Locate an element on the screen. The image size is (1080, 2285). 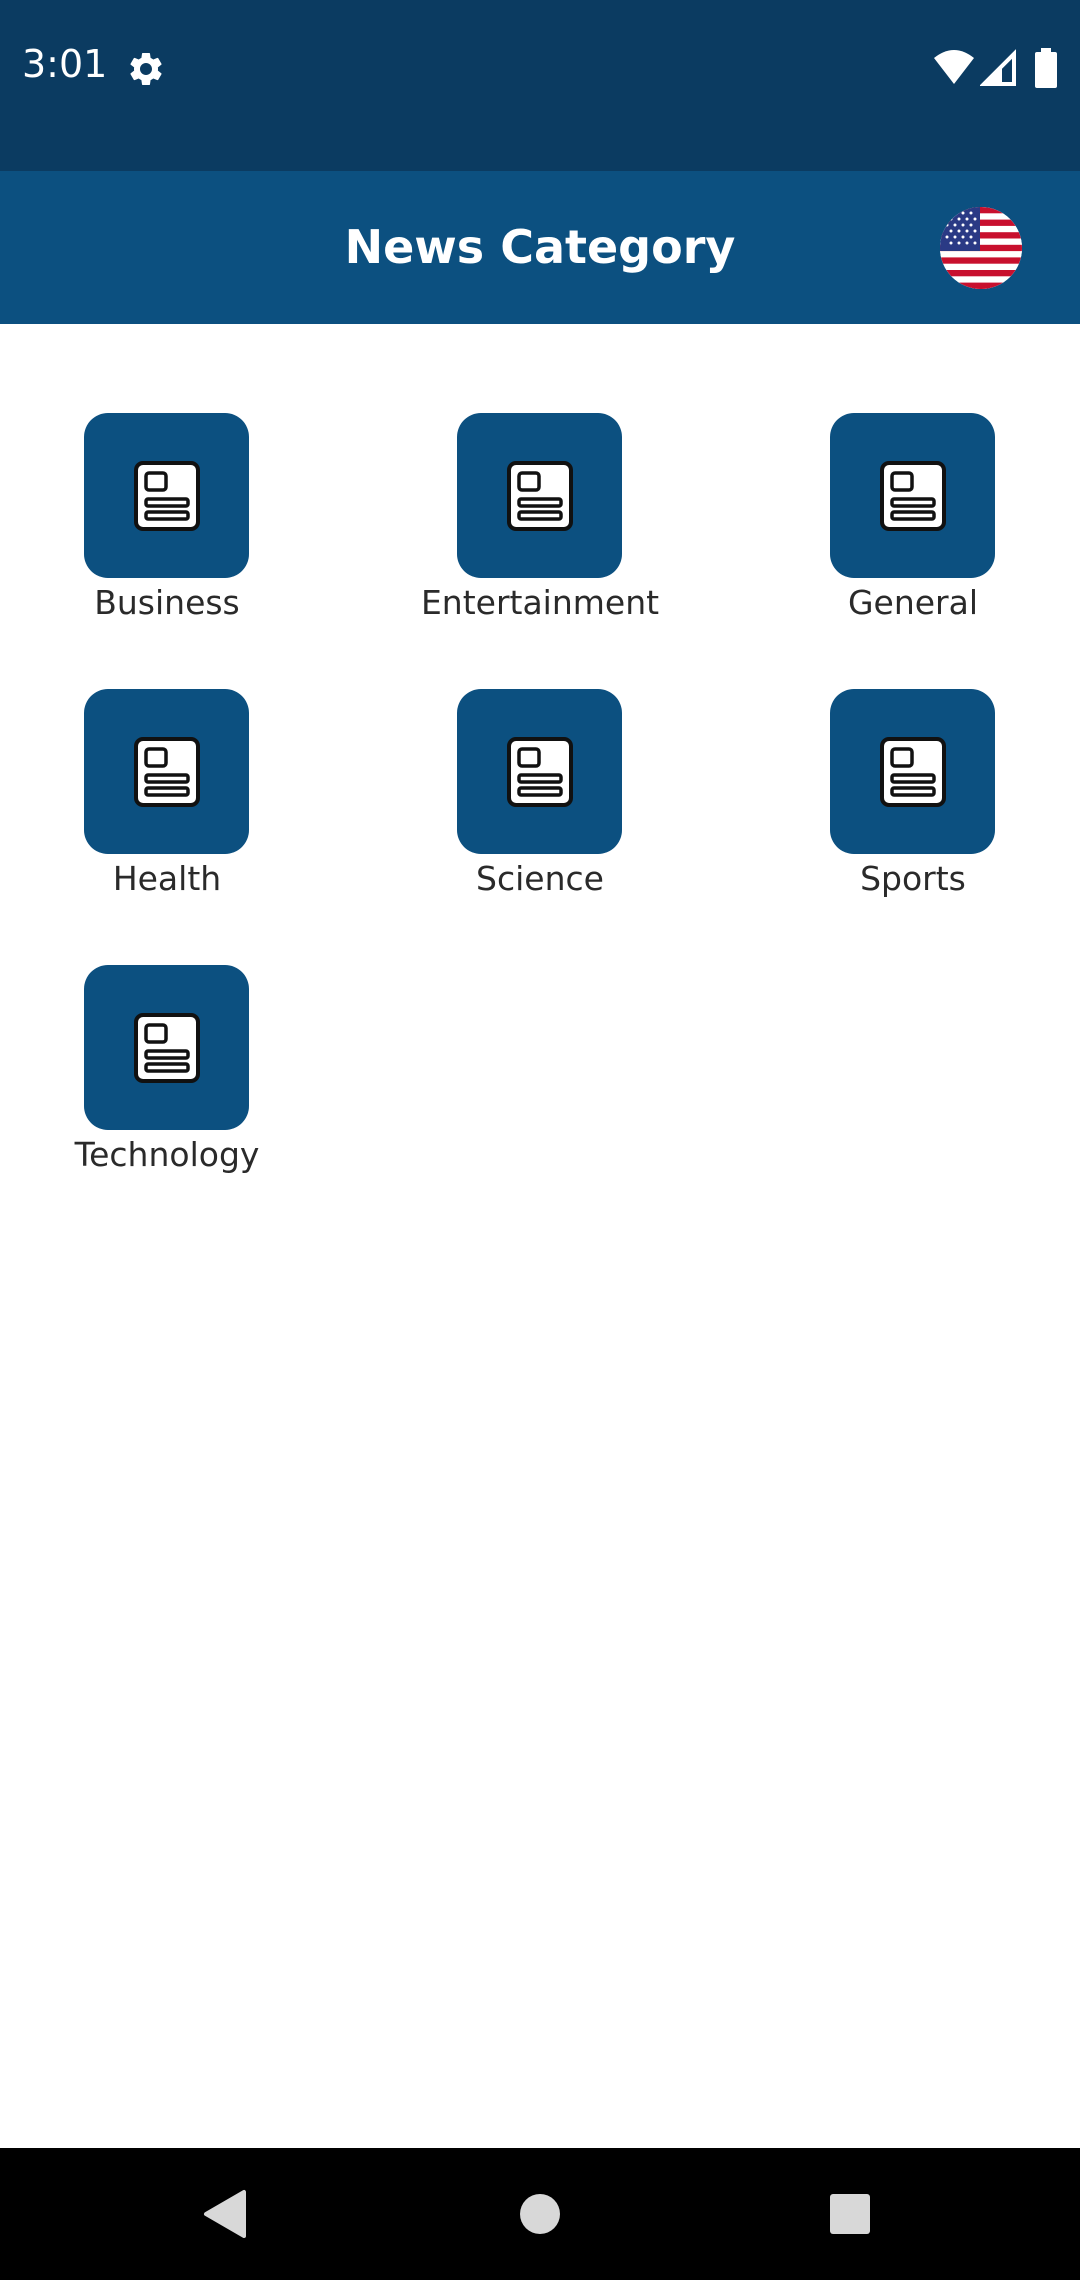
recents-button is located at coordinates (850, 2214).